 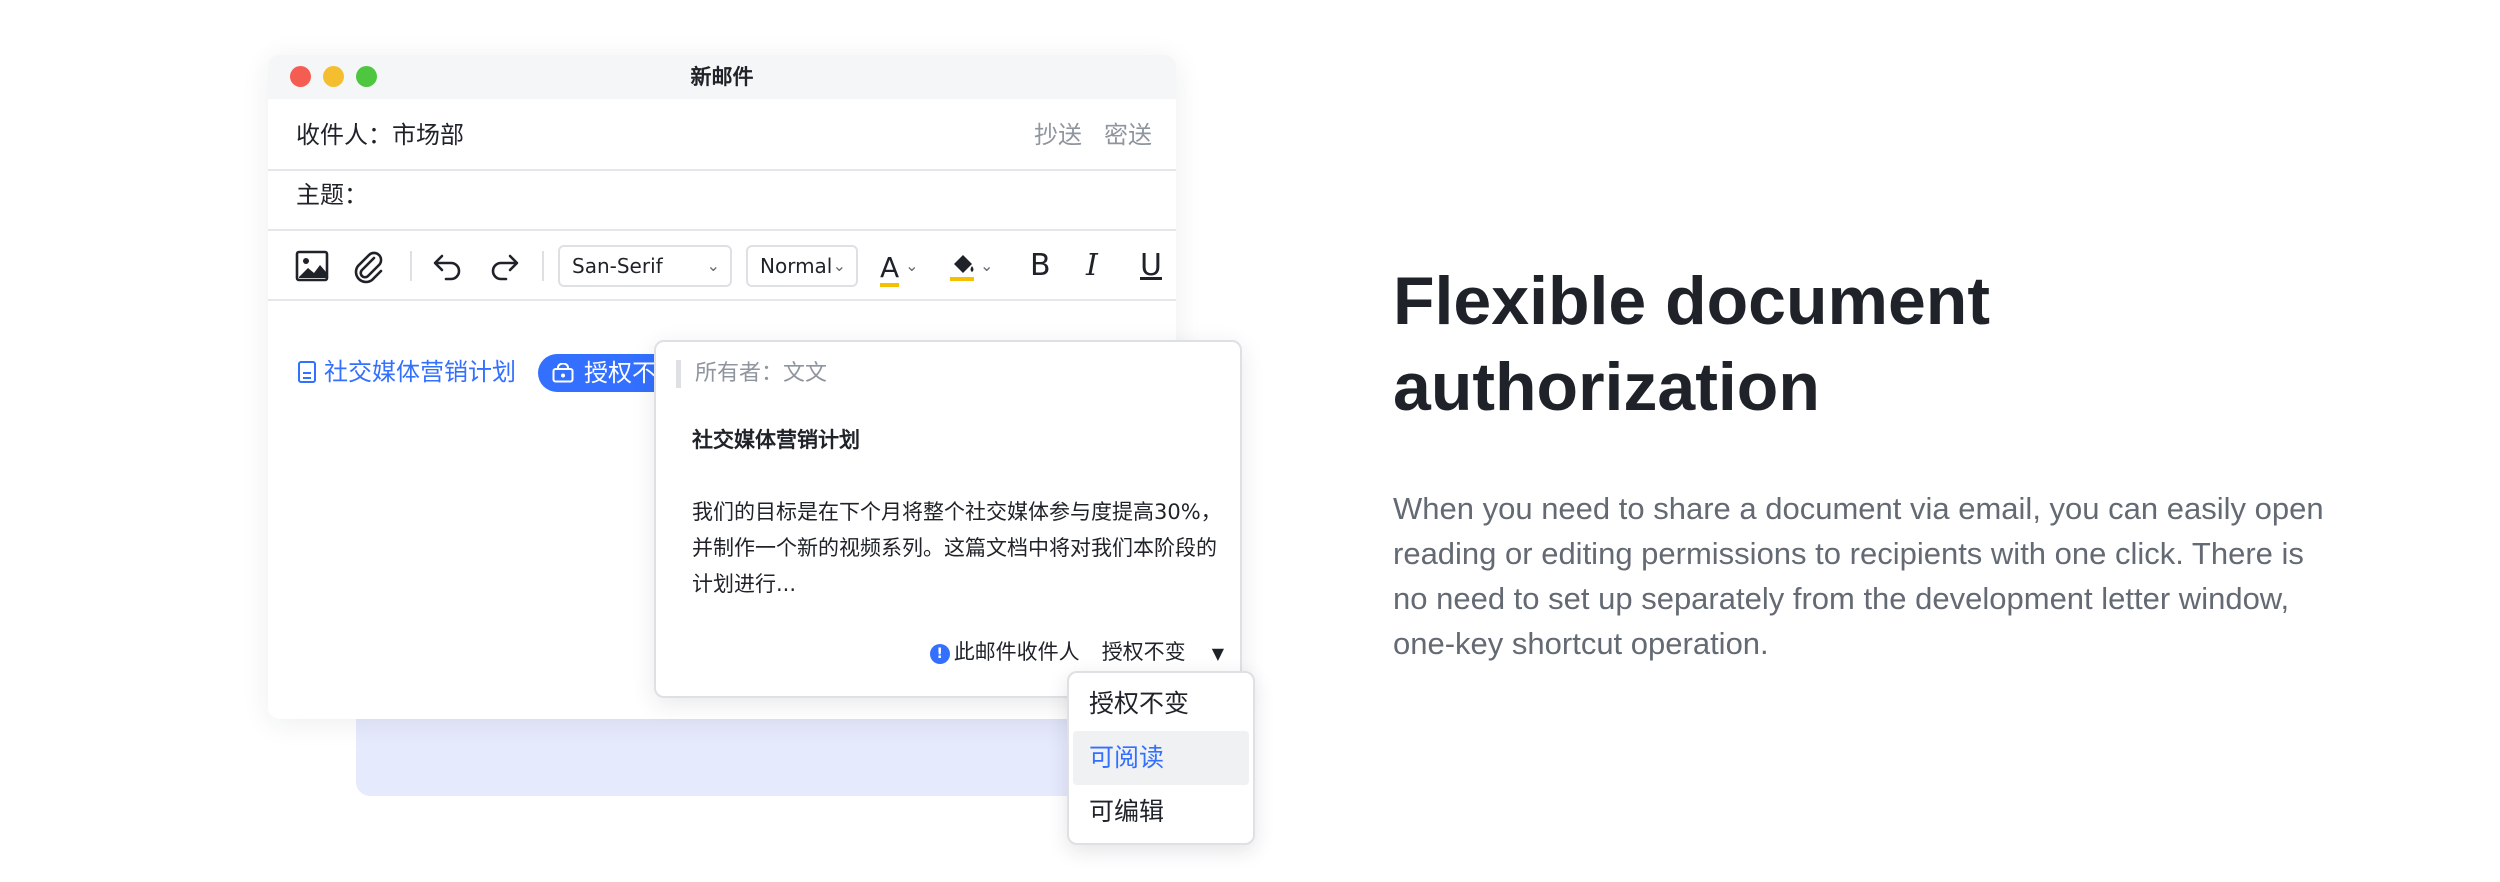 What do you see at coordinates (890, 270) in the screenshot?
I see `text-color-icon: A` at bounding box center [890, 270].